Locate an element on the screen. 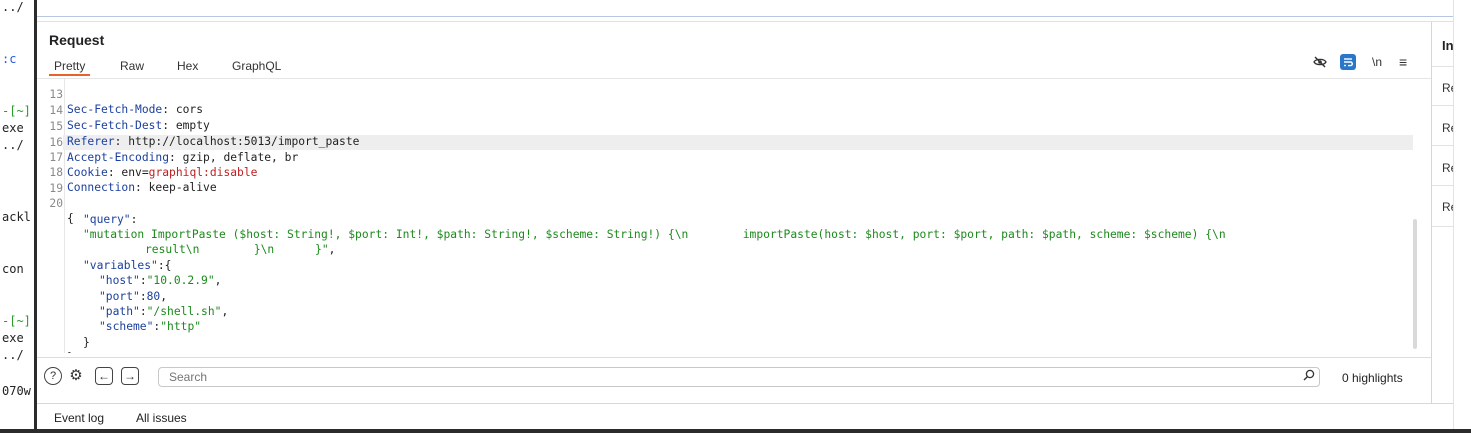 This screenshot has height=433, width=1471. header-value: keep-alive is located at coordinates (182, 187).